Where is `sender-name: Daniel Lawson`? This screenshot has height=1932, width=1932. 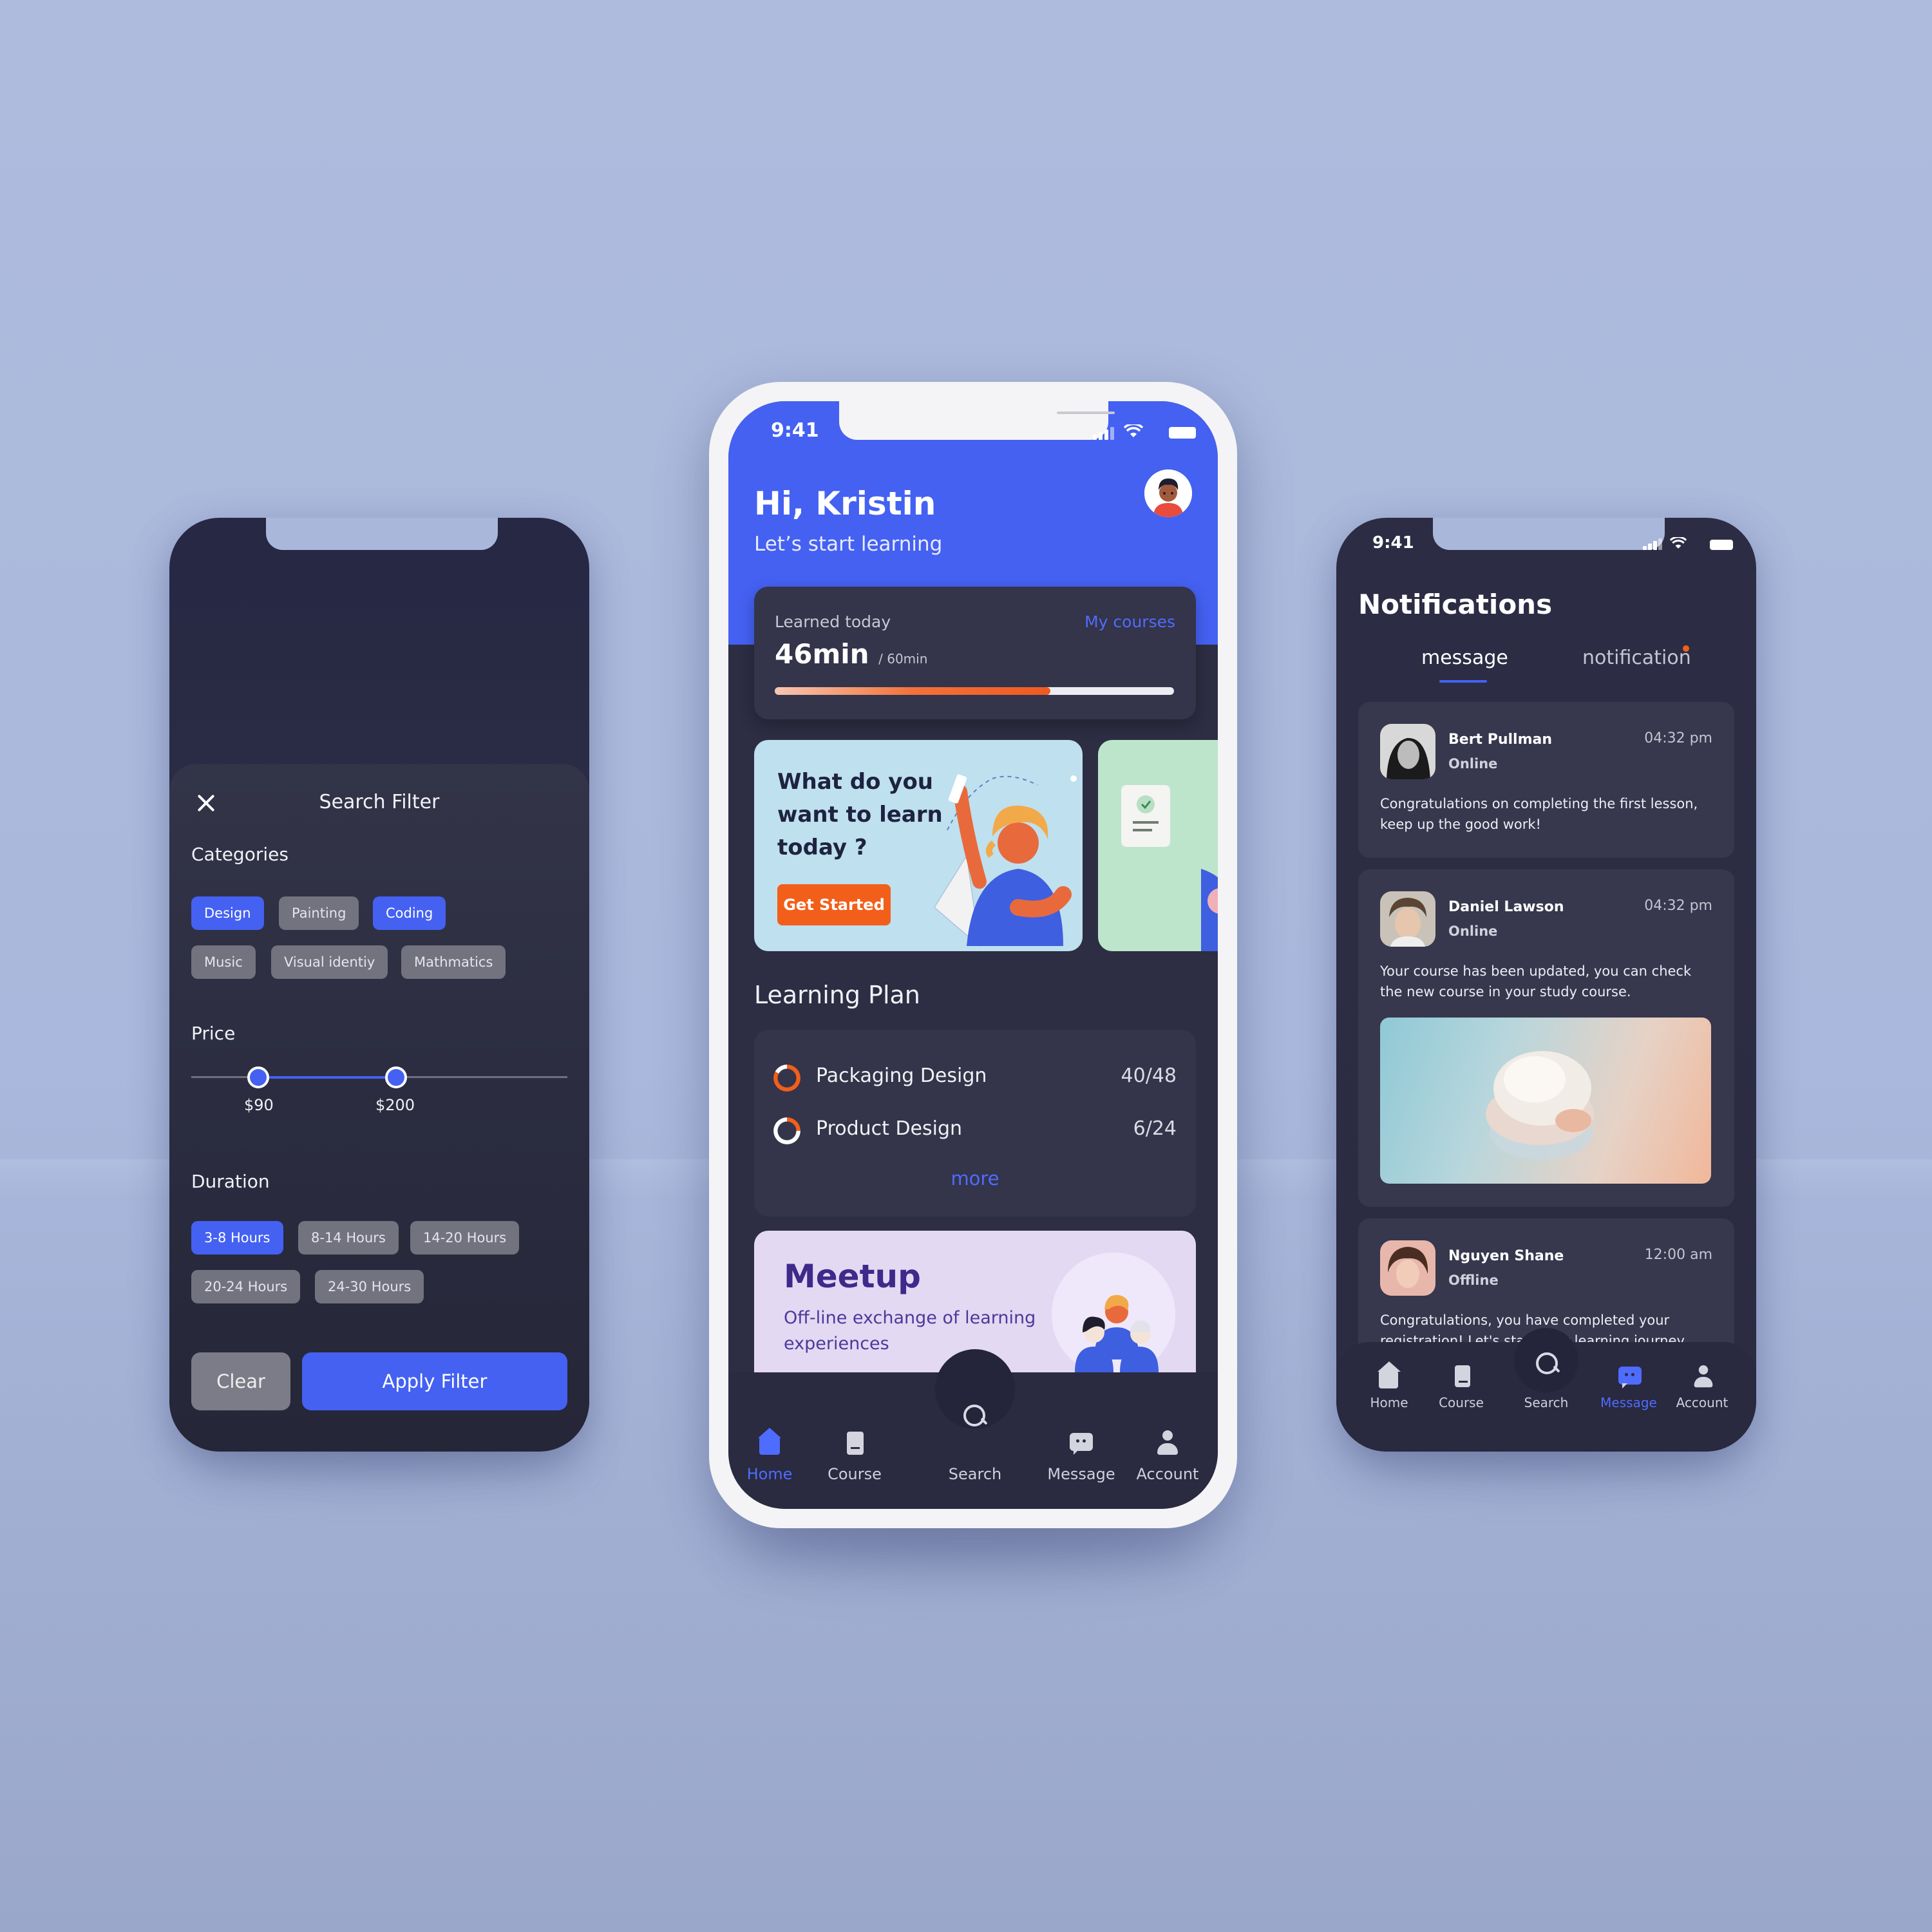
sender-name: Daniel Lawson is located at coordinates (1506, 907).